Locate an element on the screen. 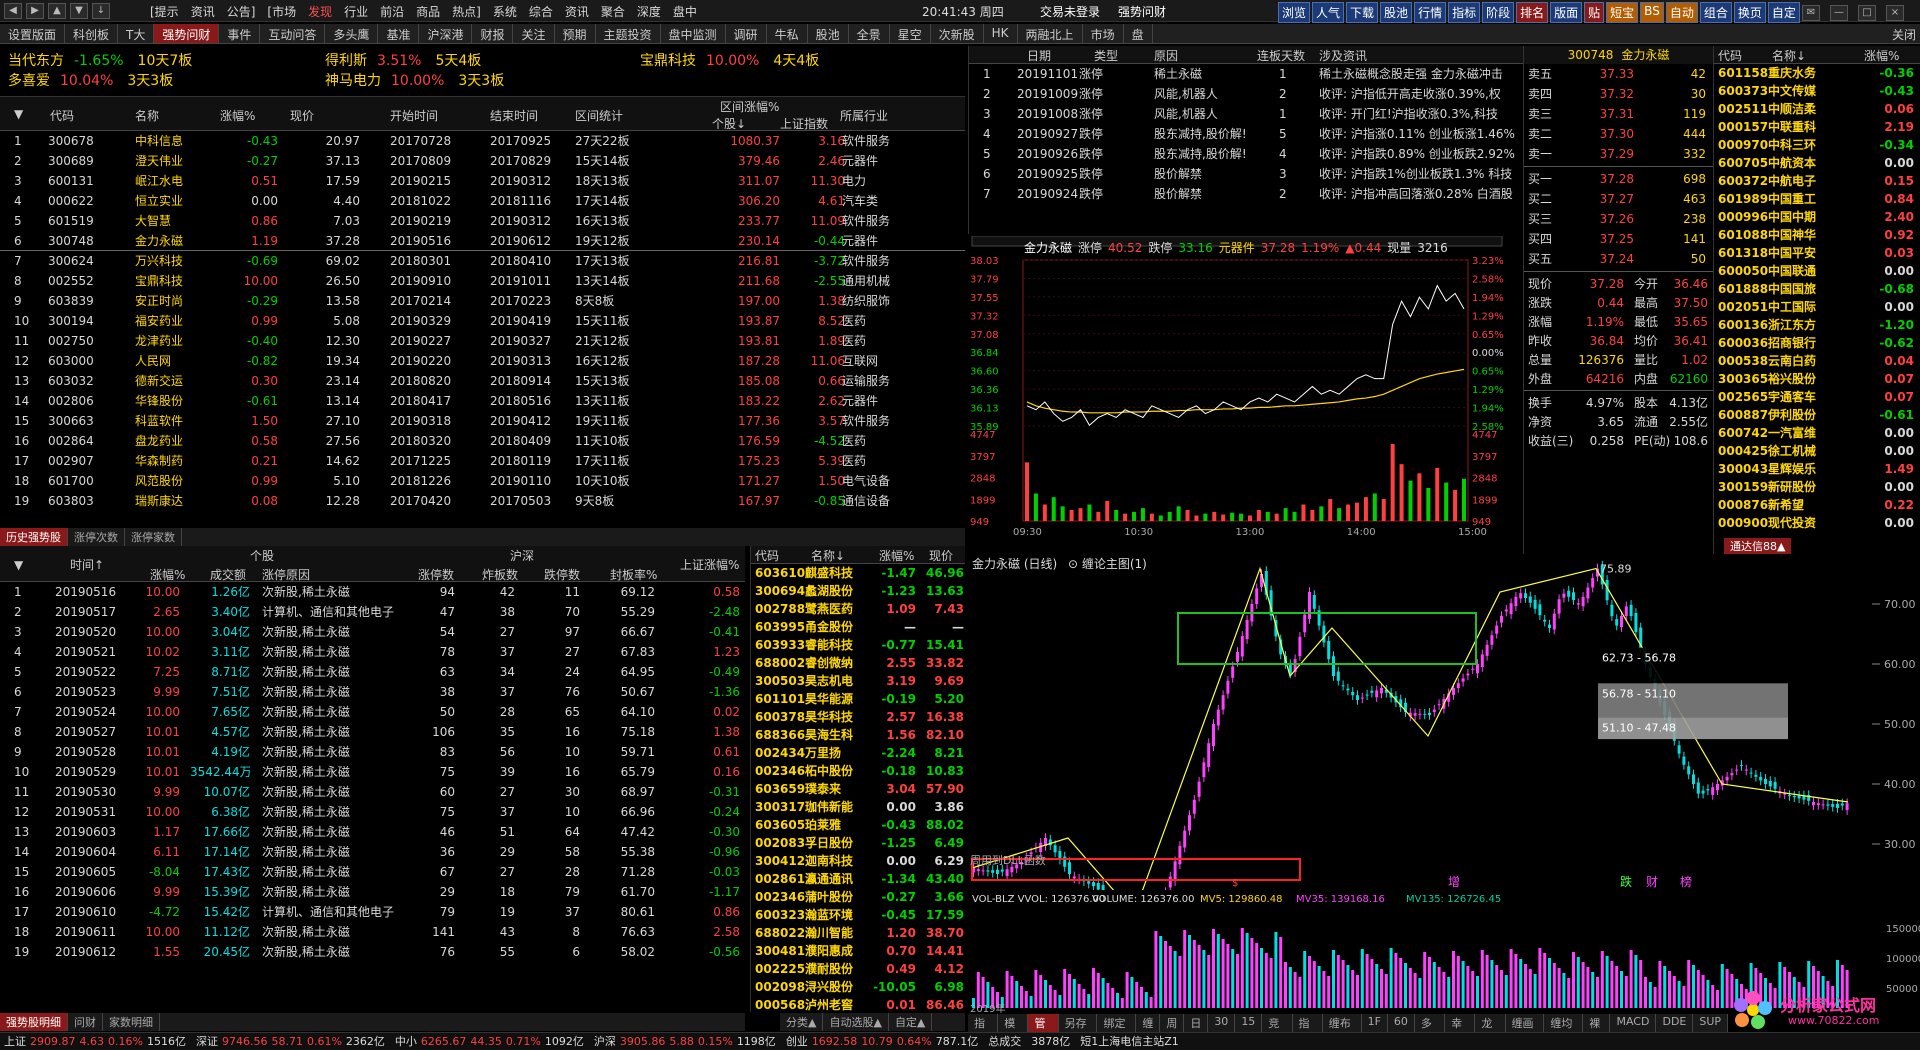 This screenshot has height=1050, width=1920. list-item: 300694 蠡湖股份 -1.23 13.63 is located at coordinates (858, 591).